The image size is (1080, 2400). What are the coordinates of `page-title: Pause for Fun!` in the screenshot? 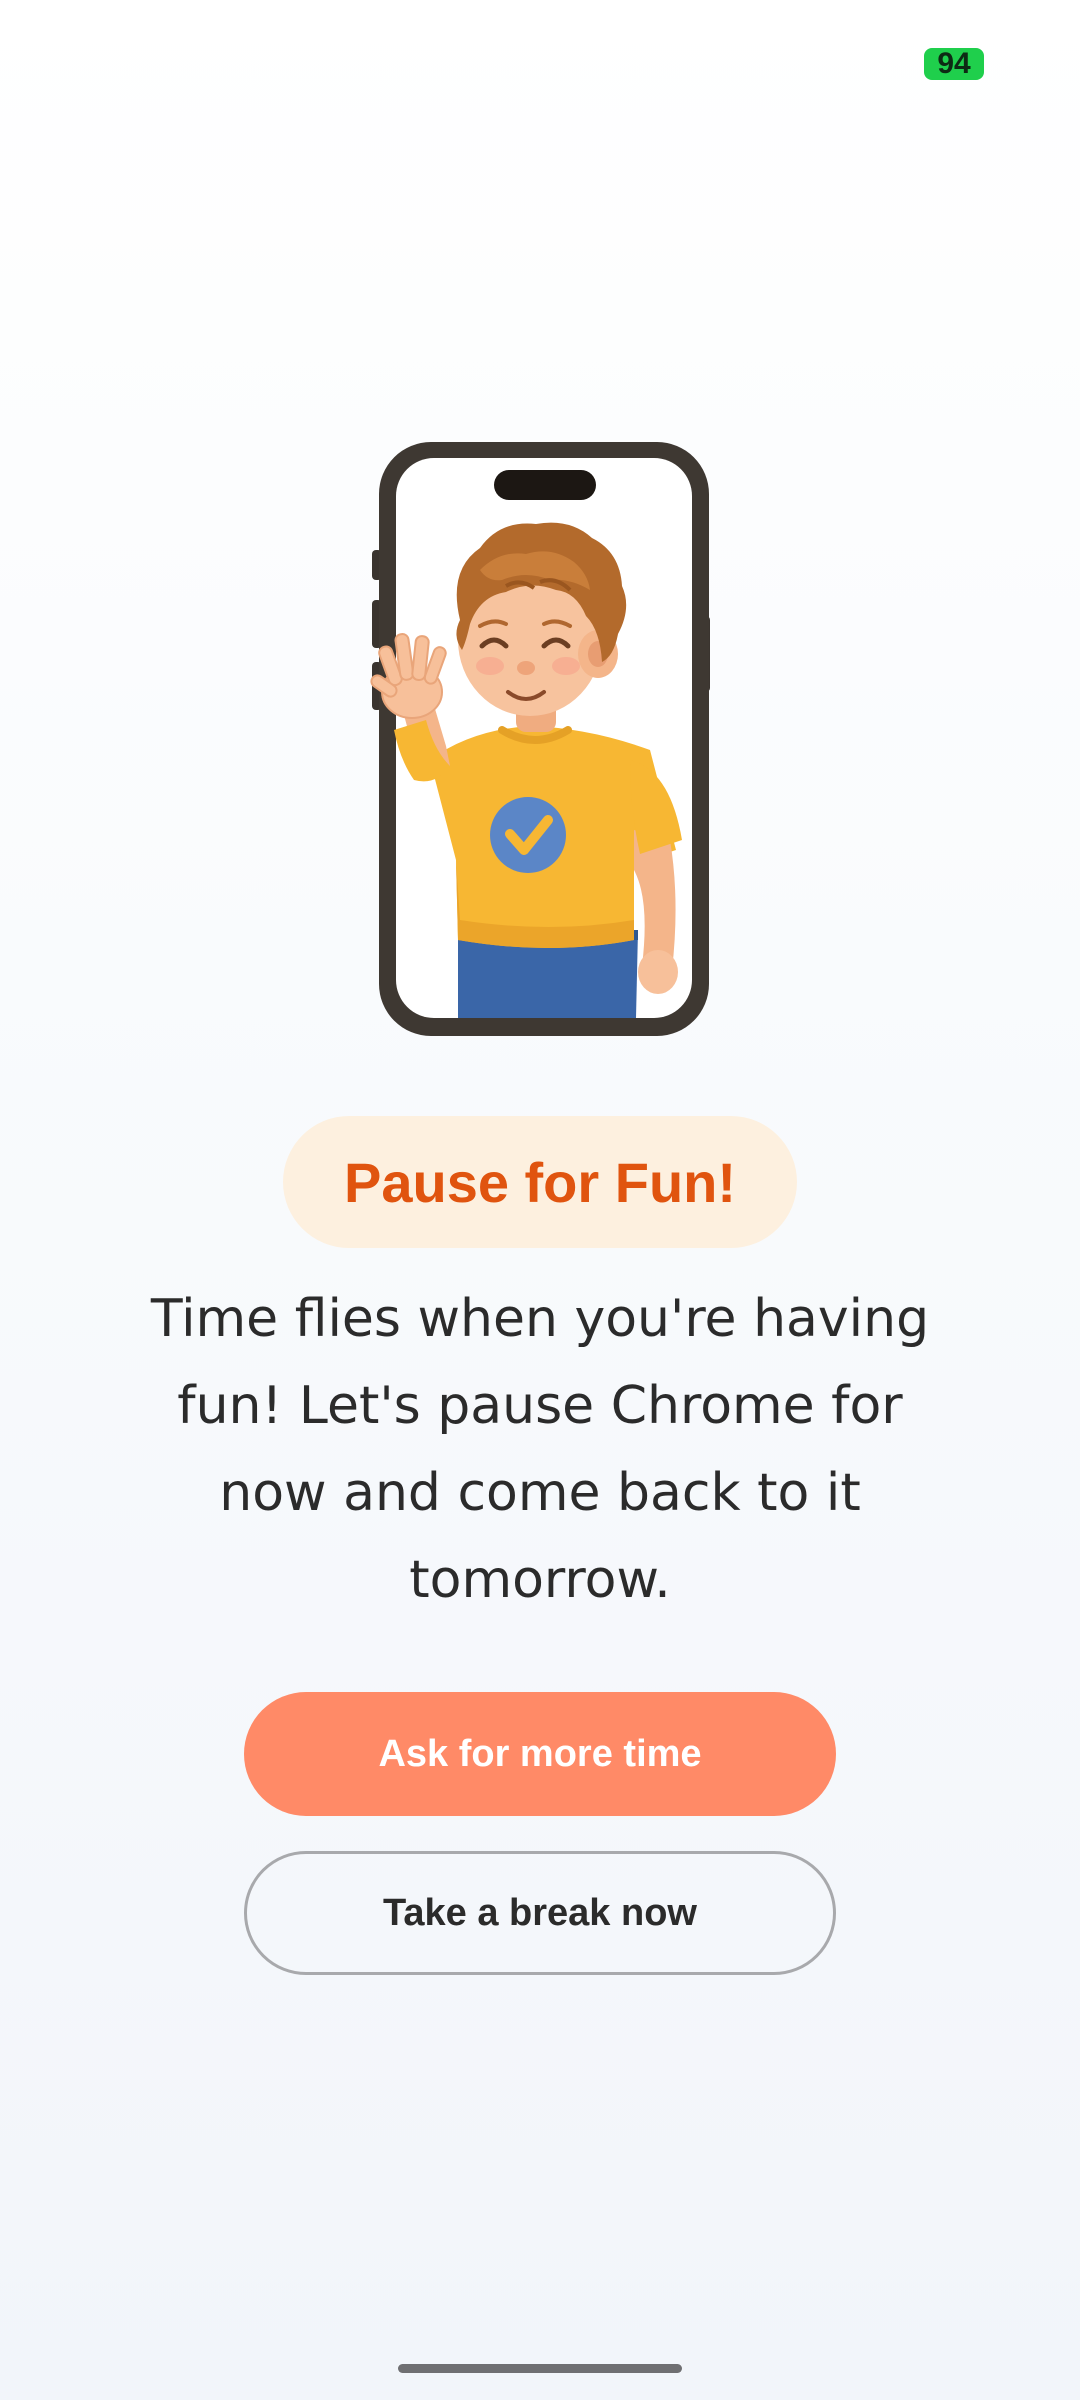 It's located at (540, 1182).